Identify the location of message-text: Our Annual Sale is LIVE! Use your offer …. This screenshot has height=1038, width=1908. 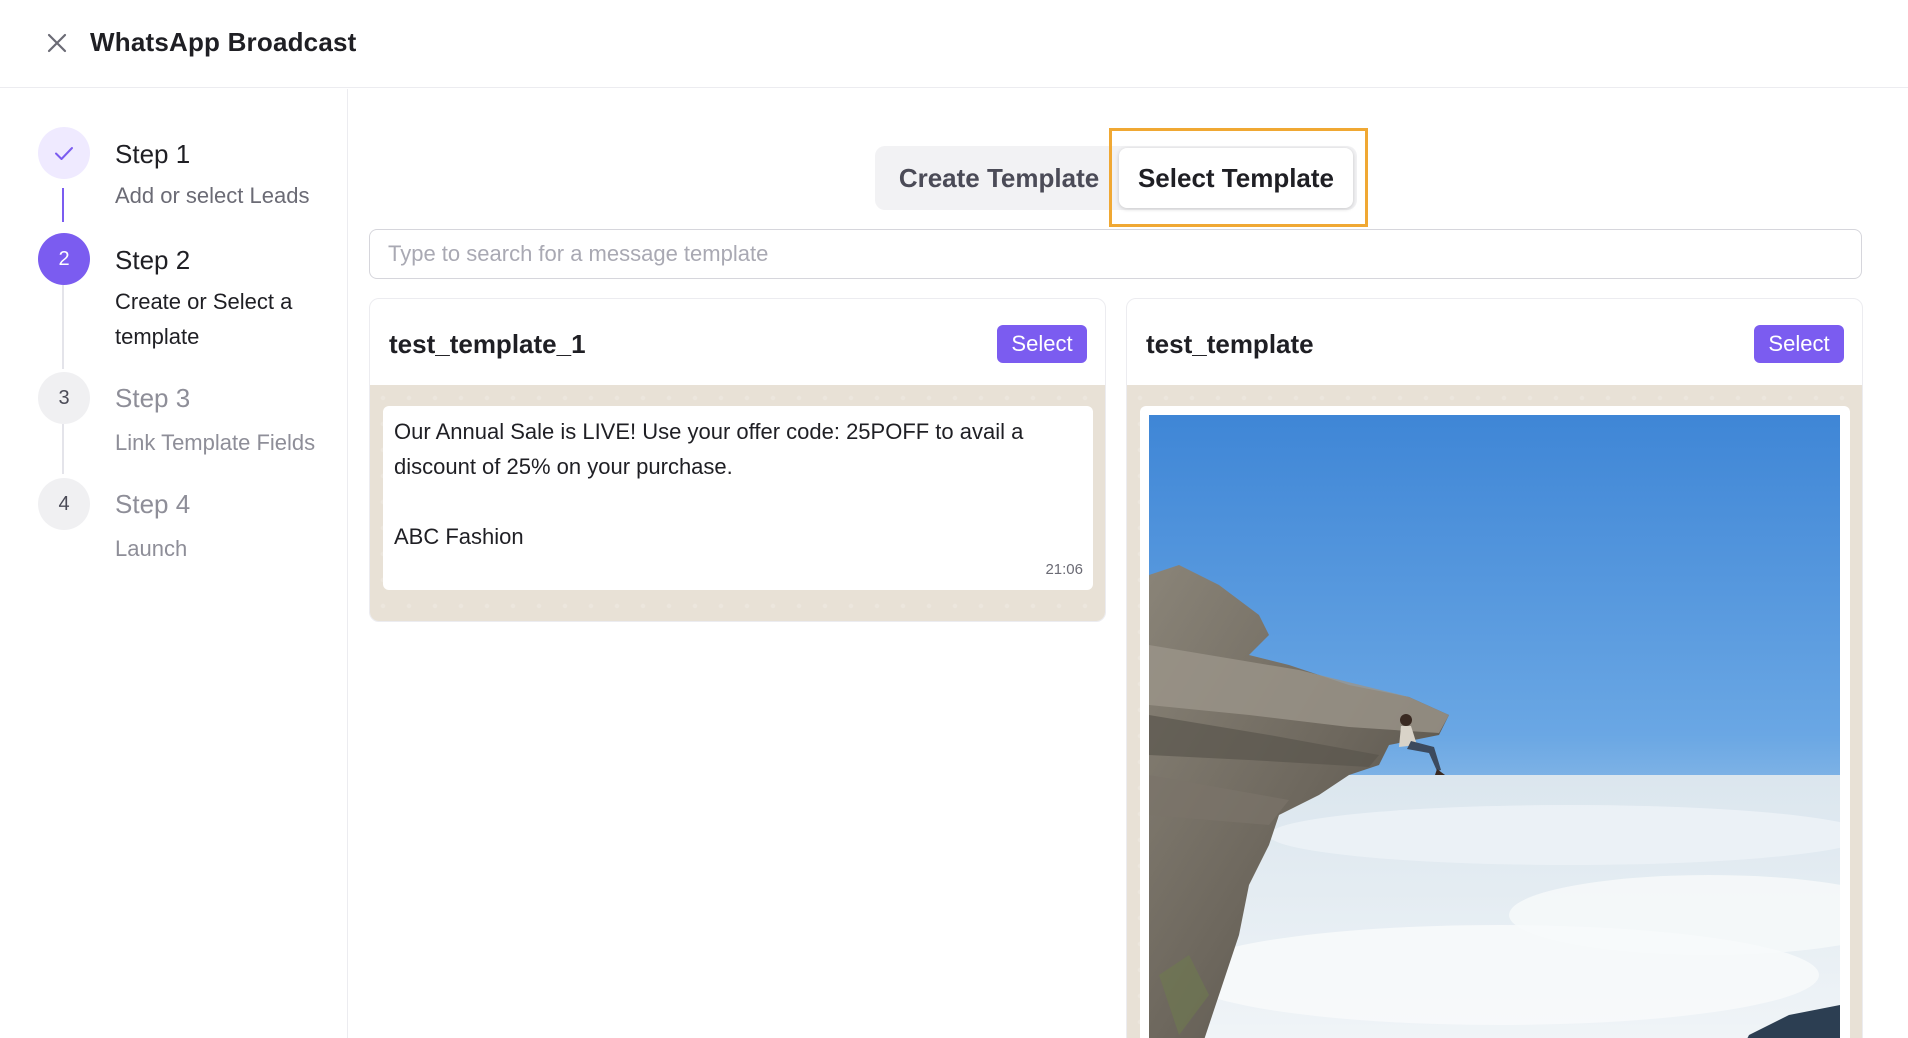
(709, 484).